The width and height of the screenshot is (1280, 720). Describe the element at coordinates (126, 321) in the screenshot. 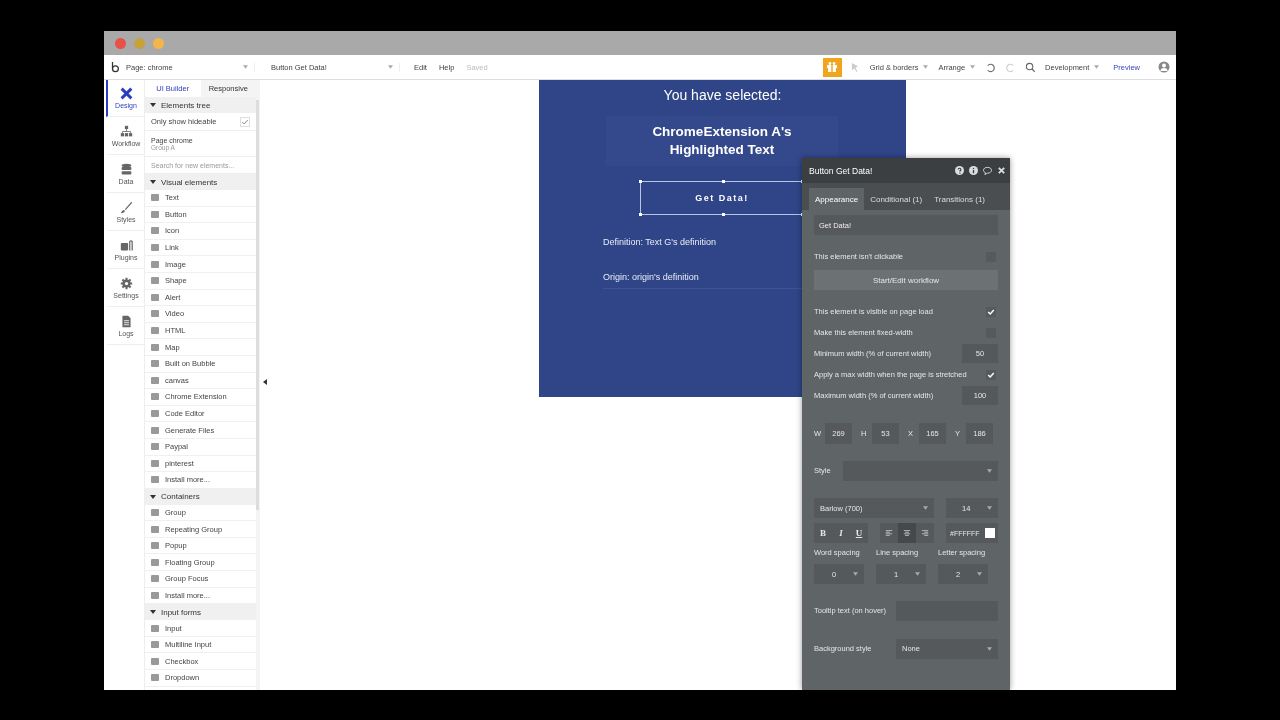

I see `document-icon` at that location.